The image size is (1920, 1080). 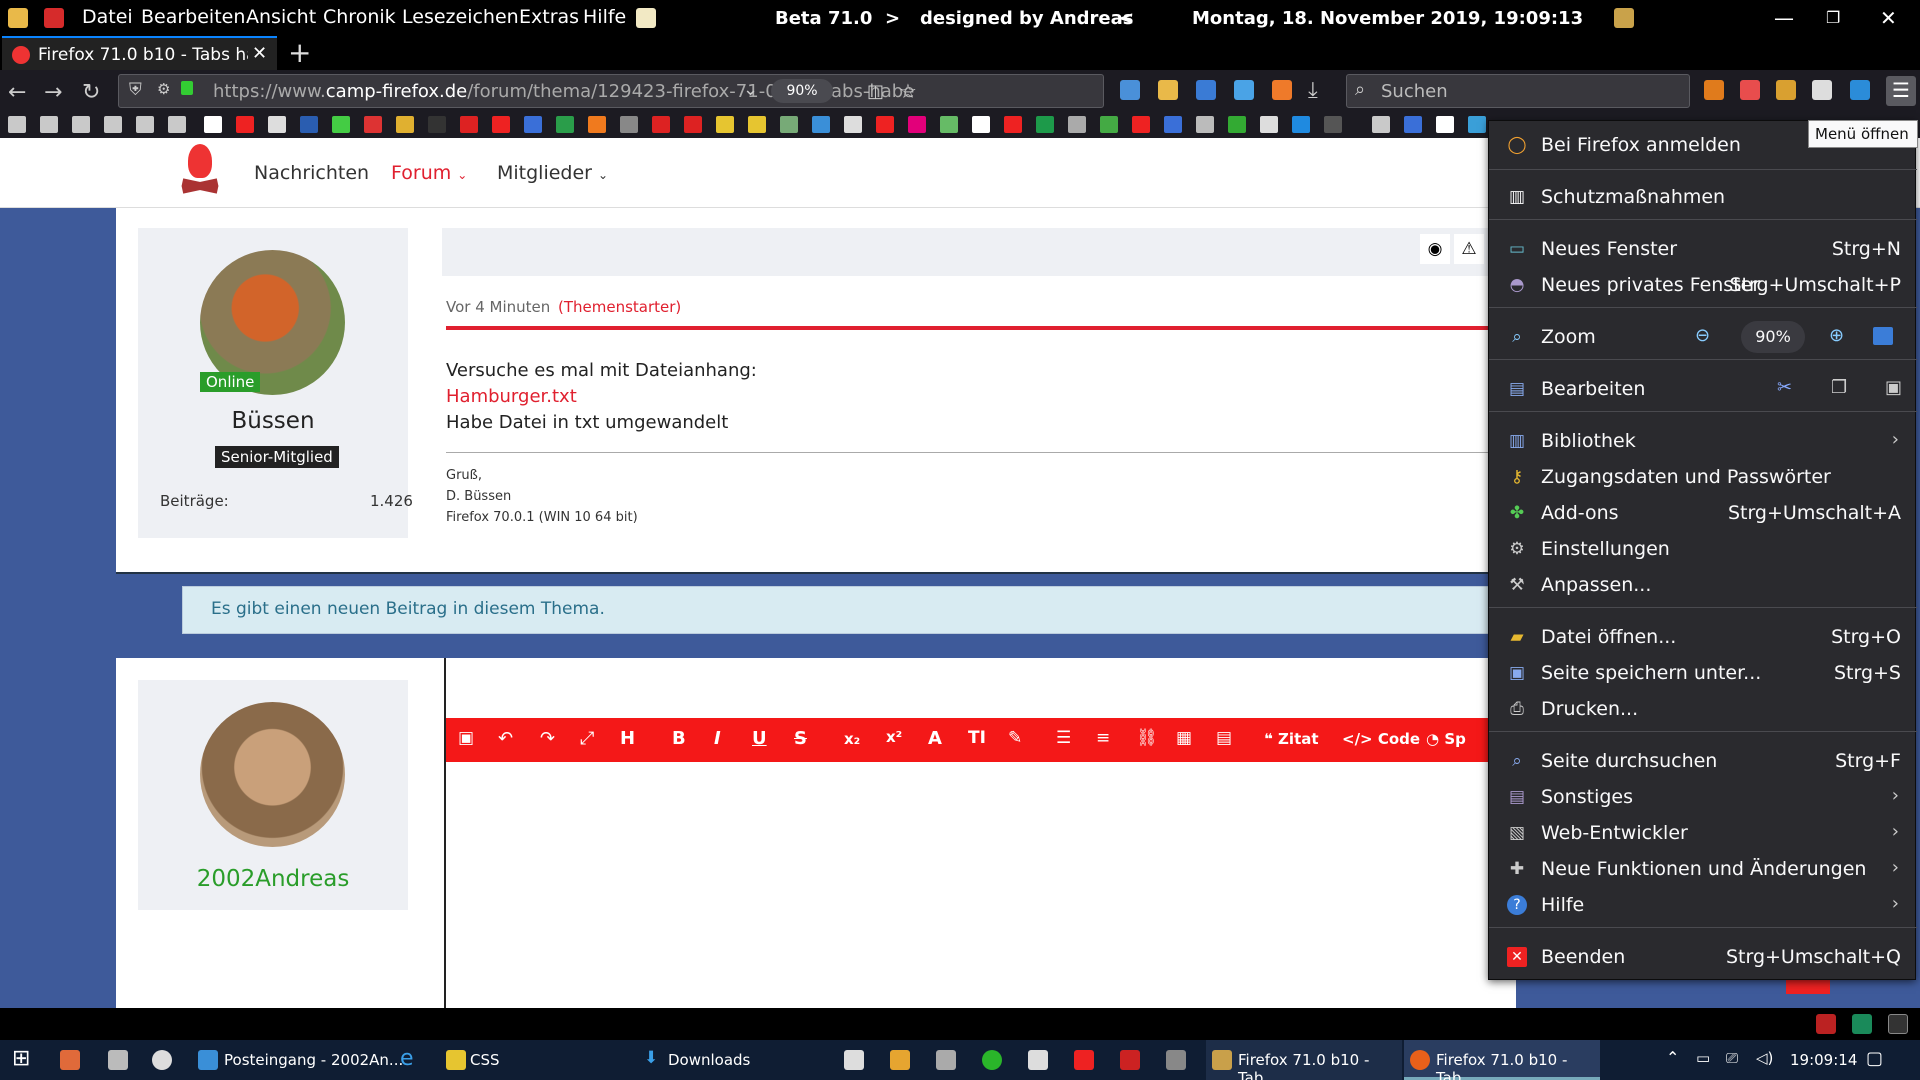 I want to click on network-icon: ⎚, so click(x=1732, y=1058).